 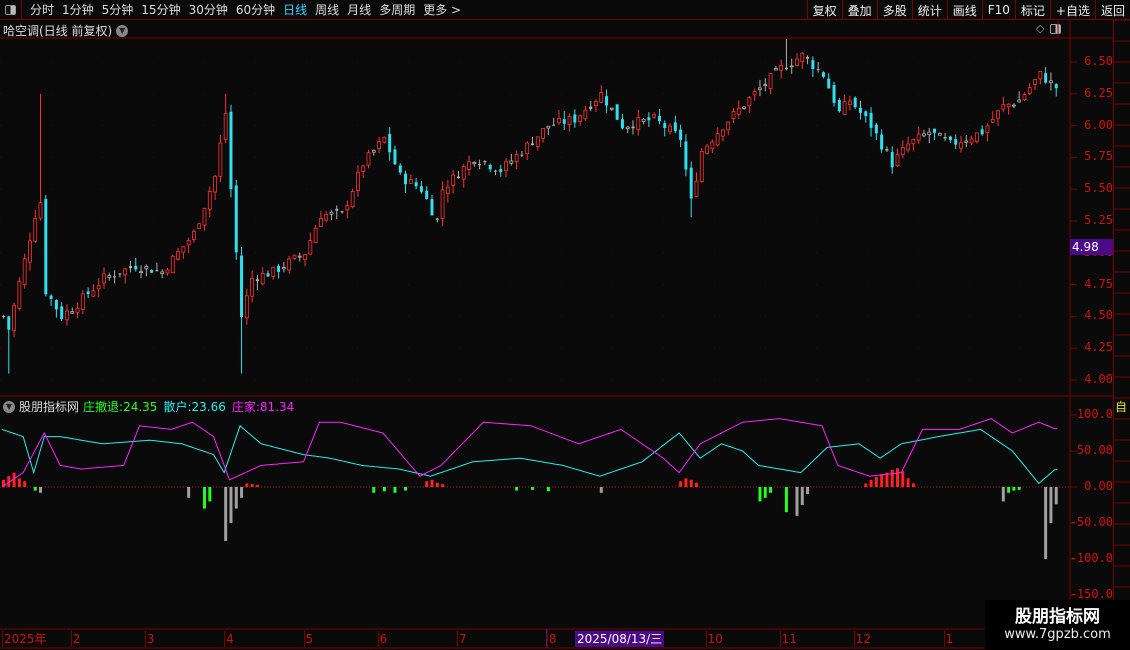 I want to click on time-axis-label: 2, so click(x=75, y=639).